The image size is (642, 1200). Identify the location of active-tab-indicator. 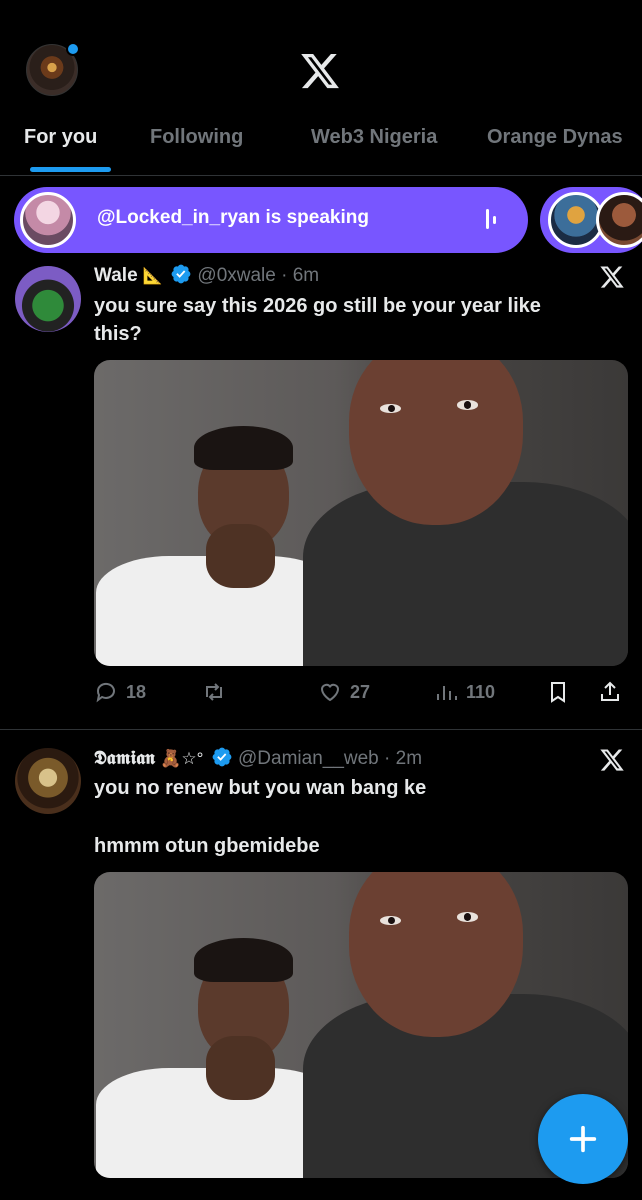
(70, 169).